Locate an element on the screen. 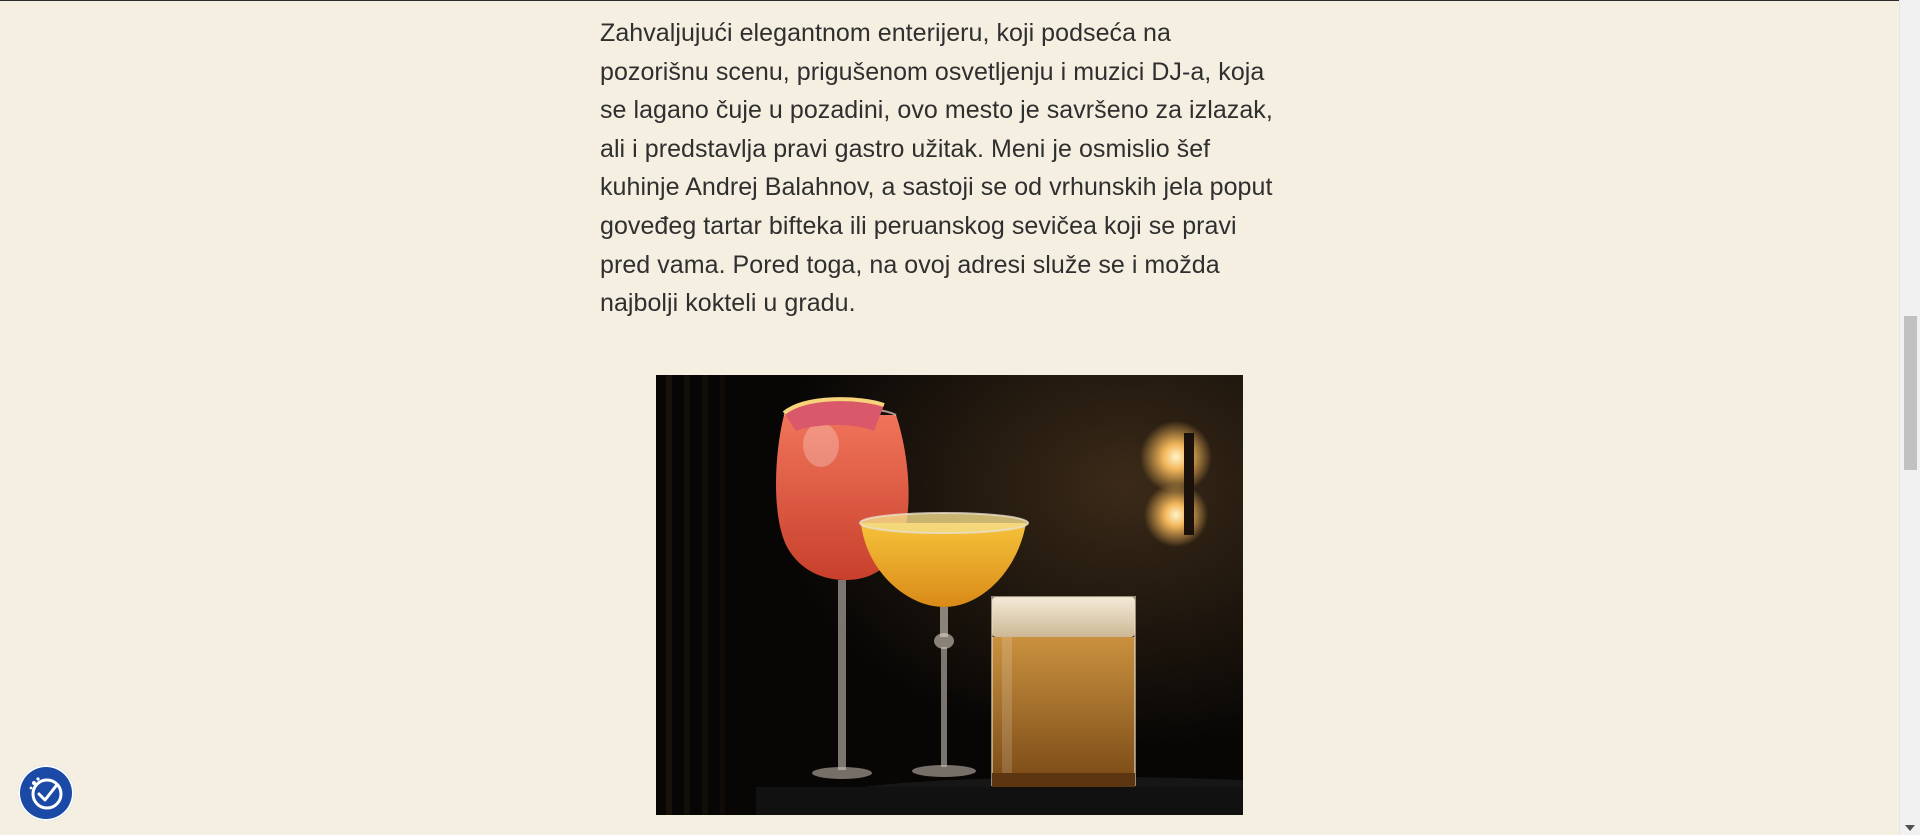 This screenshot has width=1920, height=835. top-border is located at coordinates (949, 0).